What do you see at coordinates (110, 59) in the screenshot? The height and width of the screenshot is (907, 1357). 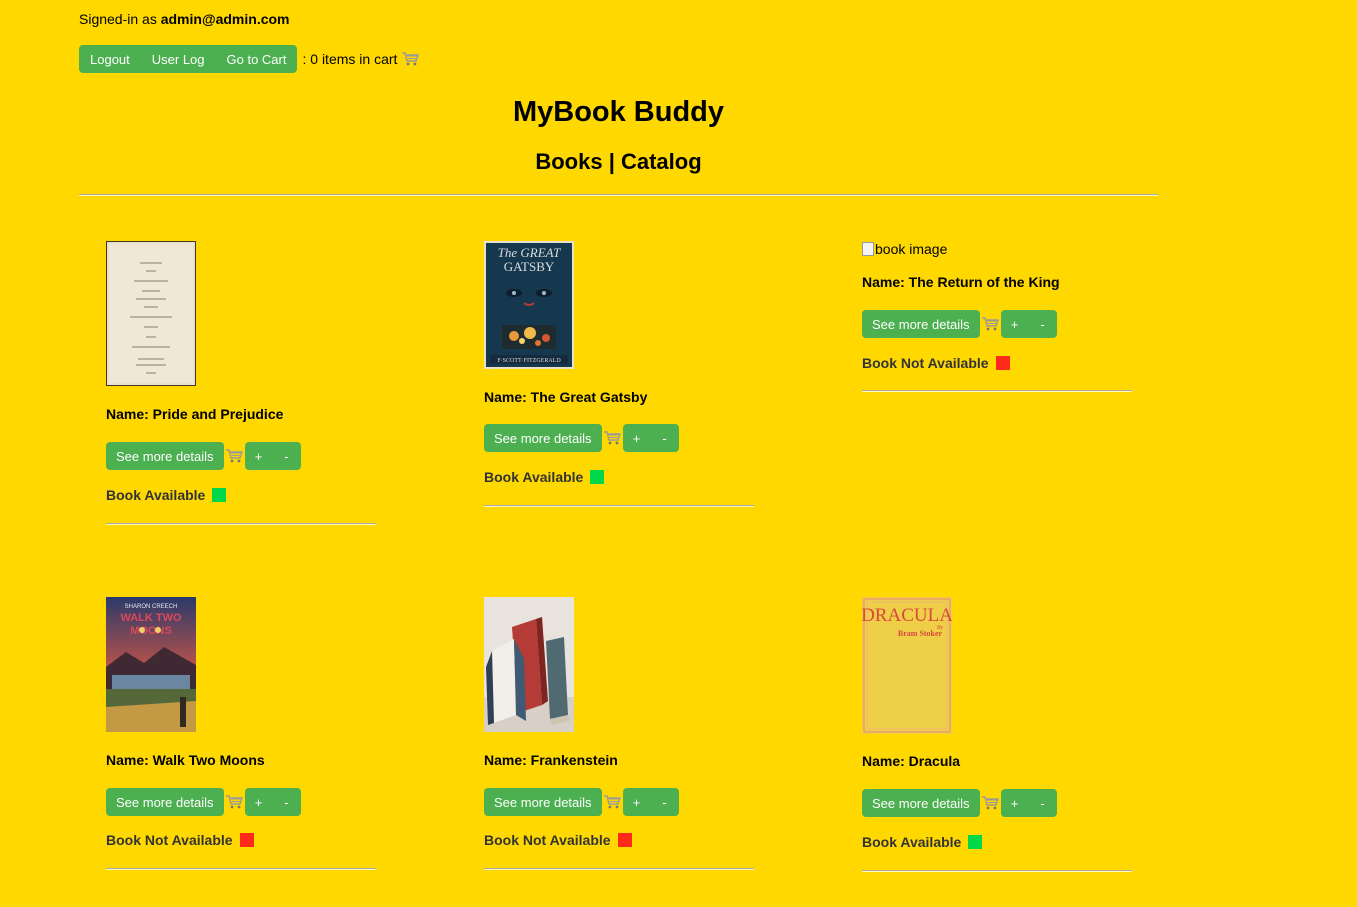 I see `logout-button: Logout` at bounding box center [110, 59].